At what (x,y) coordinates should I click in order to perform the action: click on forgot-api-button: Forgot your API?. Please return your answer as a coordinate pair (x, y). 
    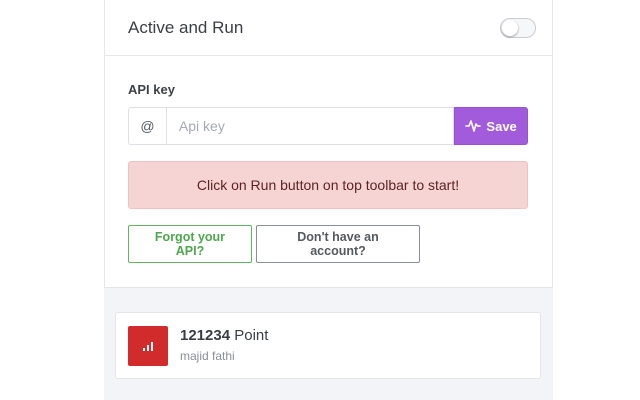
    Looking at the image, I should click on (190, 244).